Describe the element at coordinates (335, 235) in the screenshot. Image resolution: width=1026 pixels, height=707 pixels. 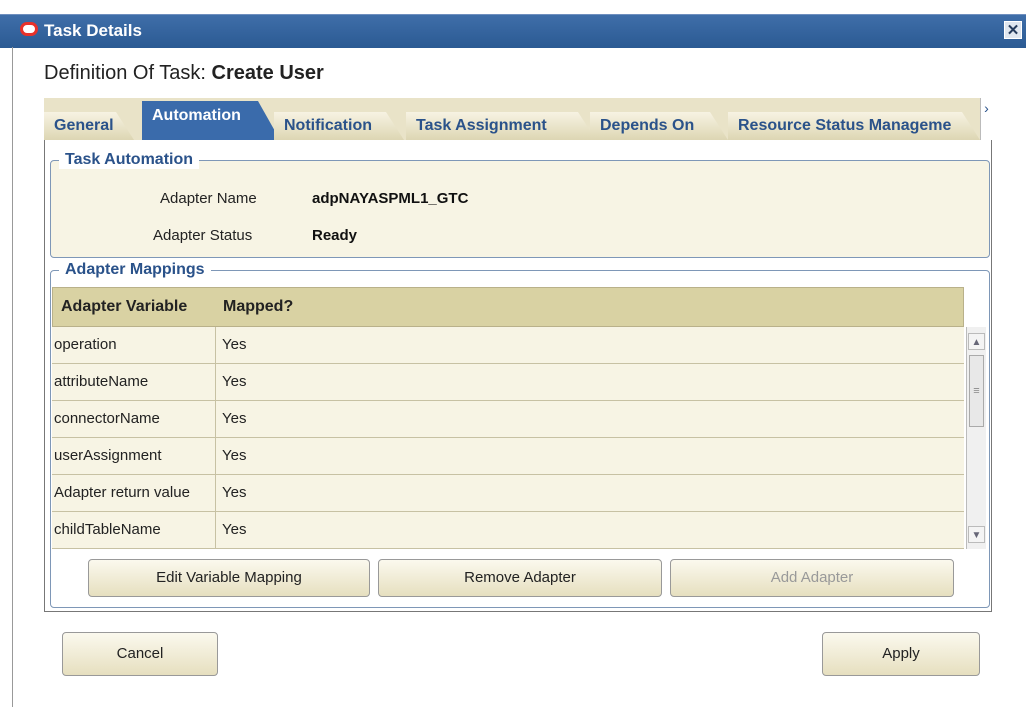
I see `adapter-status-value: Ready` at that location.